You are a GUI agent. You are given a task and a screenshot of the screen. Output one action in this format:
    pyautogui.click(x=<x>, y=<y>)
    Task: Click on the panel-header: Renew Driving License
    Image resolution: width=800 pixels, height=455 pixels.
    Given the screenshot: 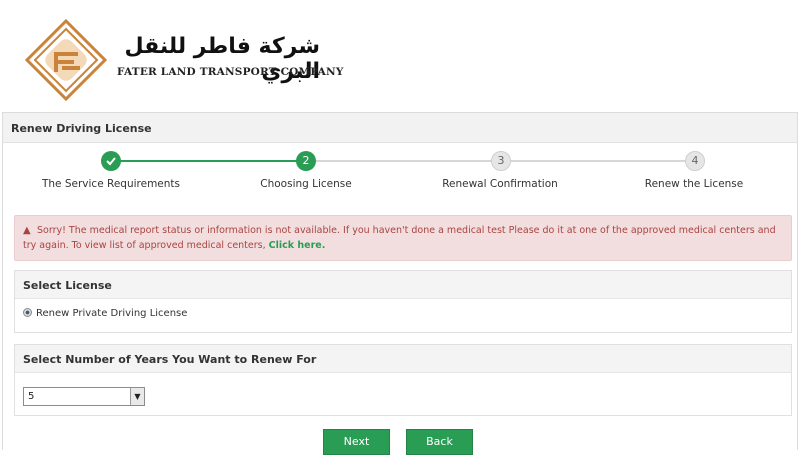 What is the action you would take?
    pyautogui.click(x=400, y=128)
    